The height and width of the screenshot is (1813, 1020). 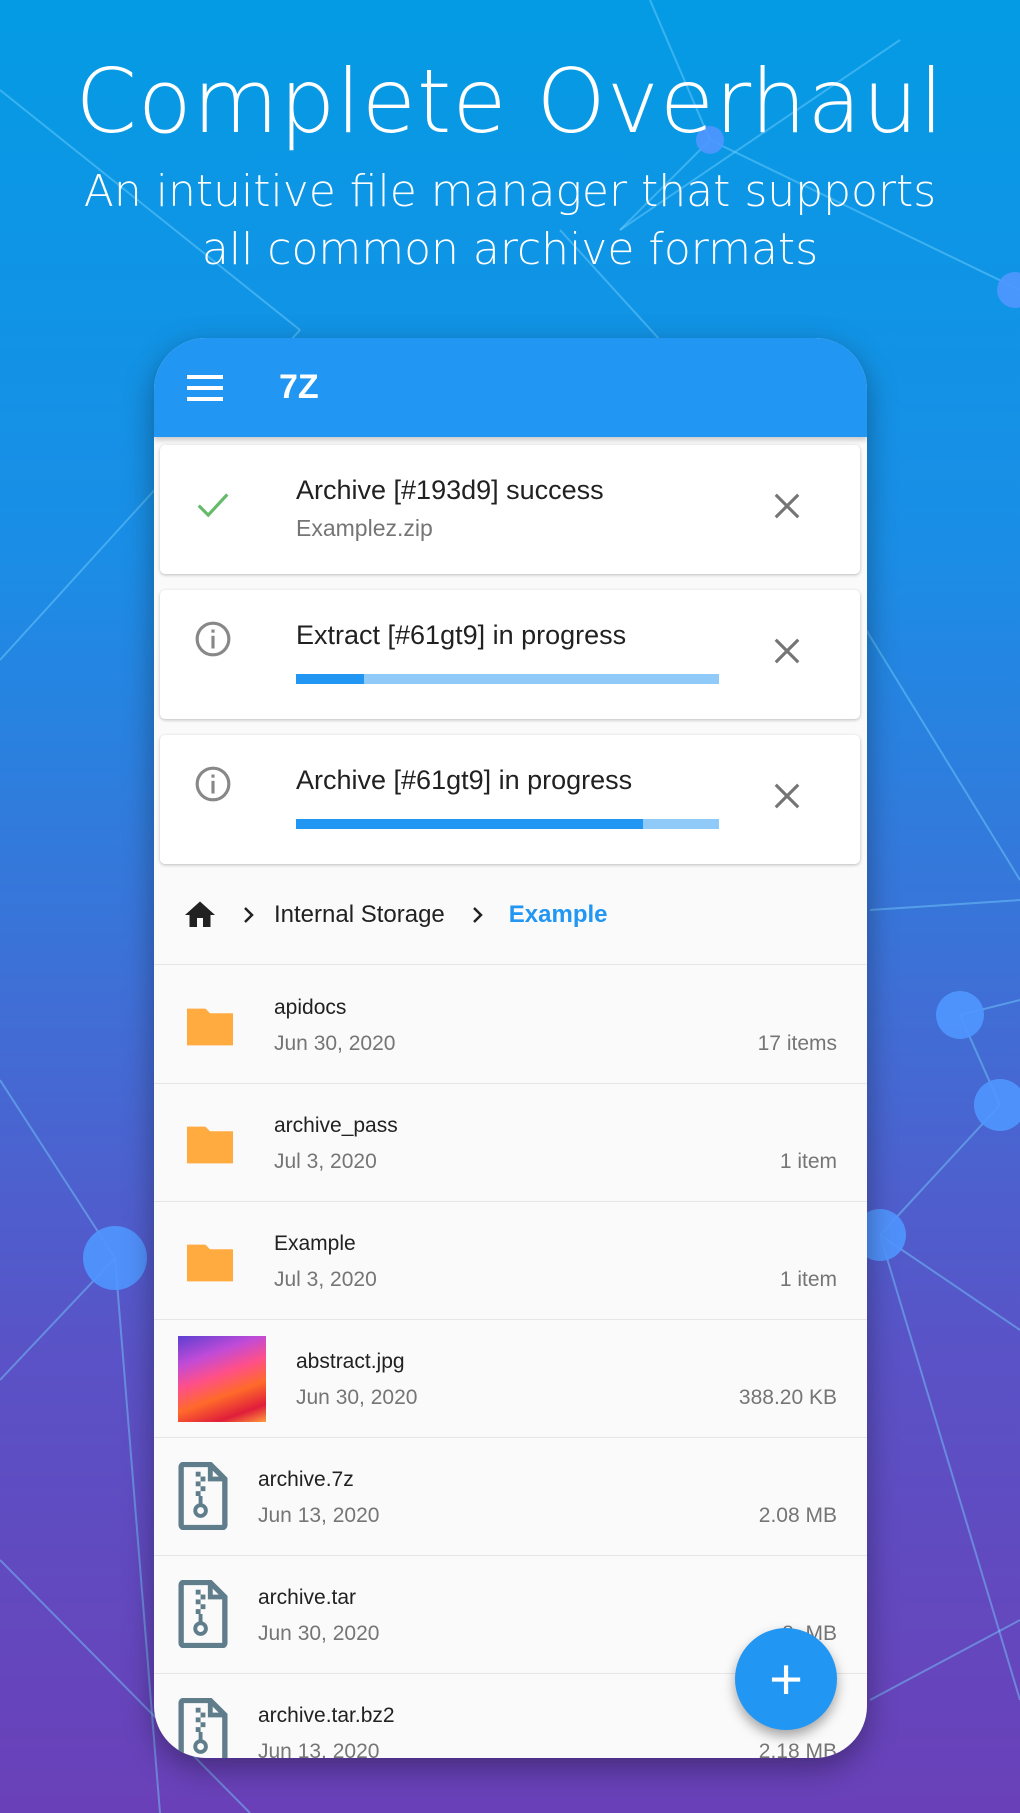 What do you see at coordinates (450, 490) in the screenshot?
I see `notification-title: Archive [#193d9] success` at bounding box center [450, 490].